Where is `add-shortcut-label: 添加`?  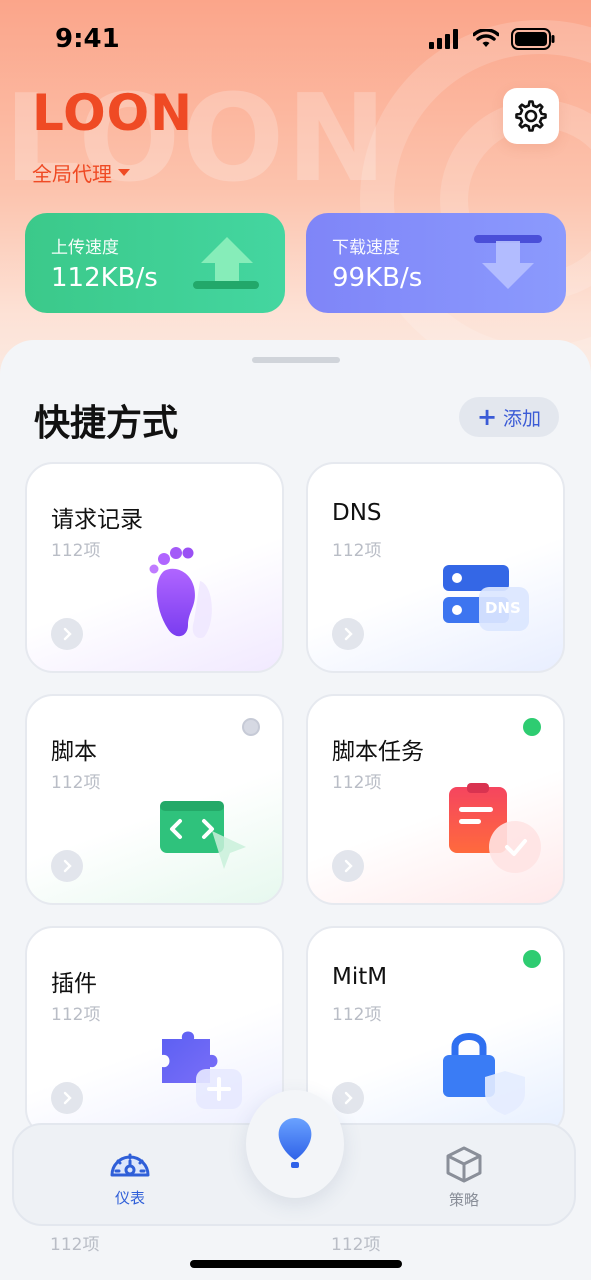 add-shortcut-label: 添加 is located at coordinates (522, 418).